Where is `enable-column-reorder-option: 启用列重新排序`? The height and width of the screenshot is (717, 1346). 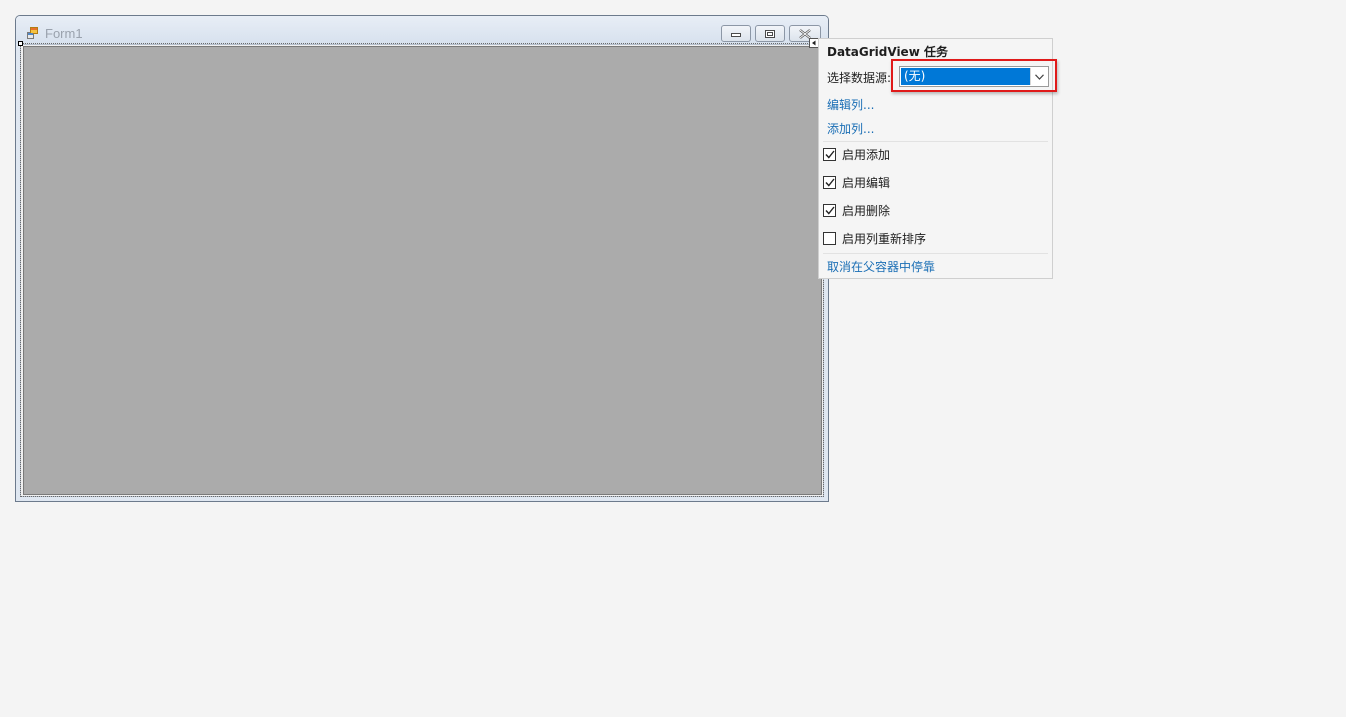
enable-column-reorder-option: 启用列重新排序 is located at coordinates (874, 238).